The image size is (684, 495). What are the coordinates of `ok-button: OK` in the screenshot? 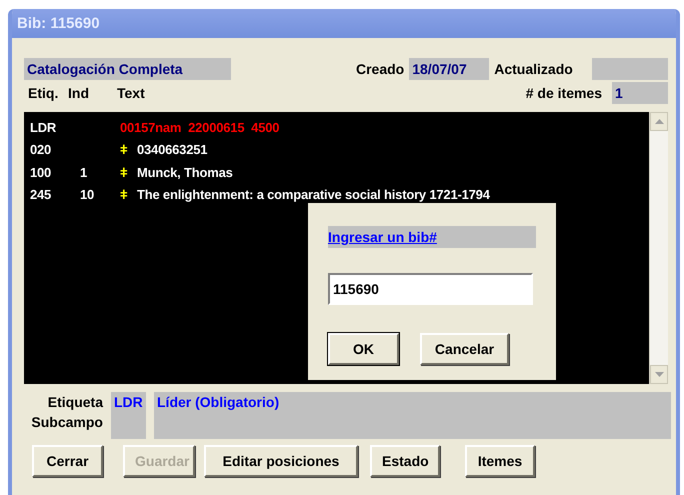 It's located at (363, 349).